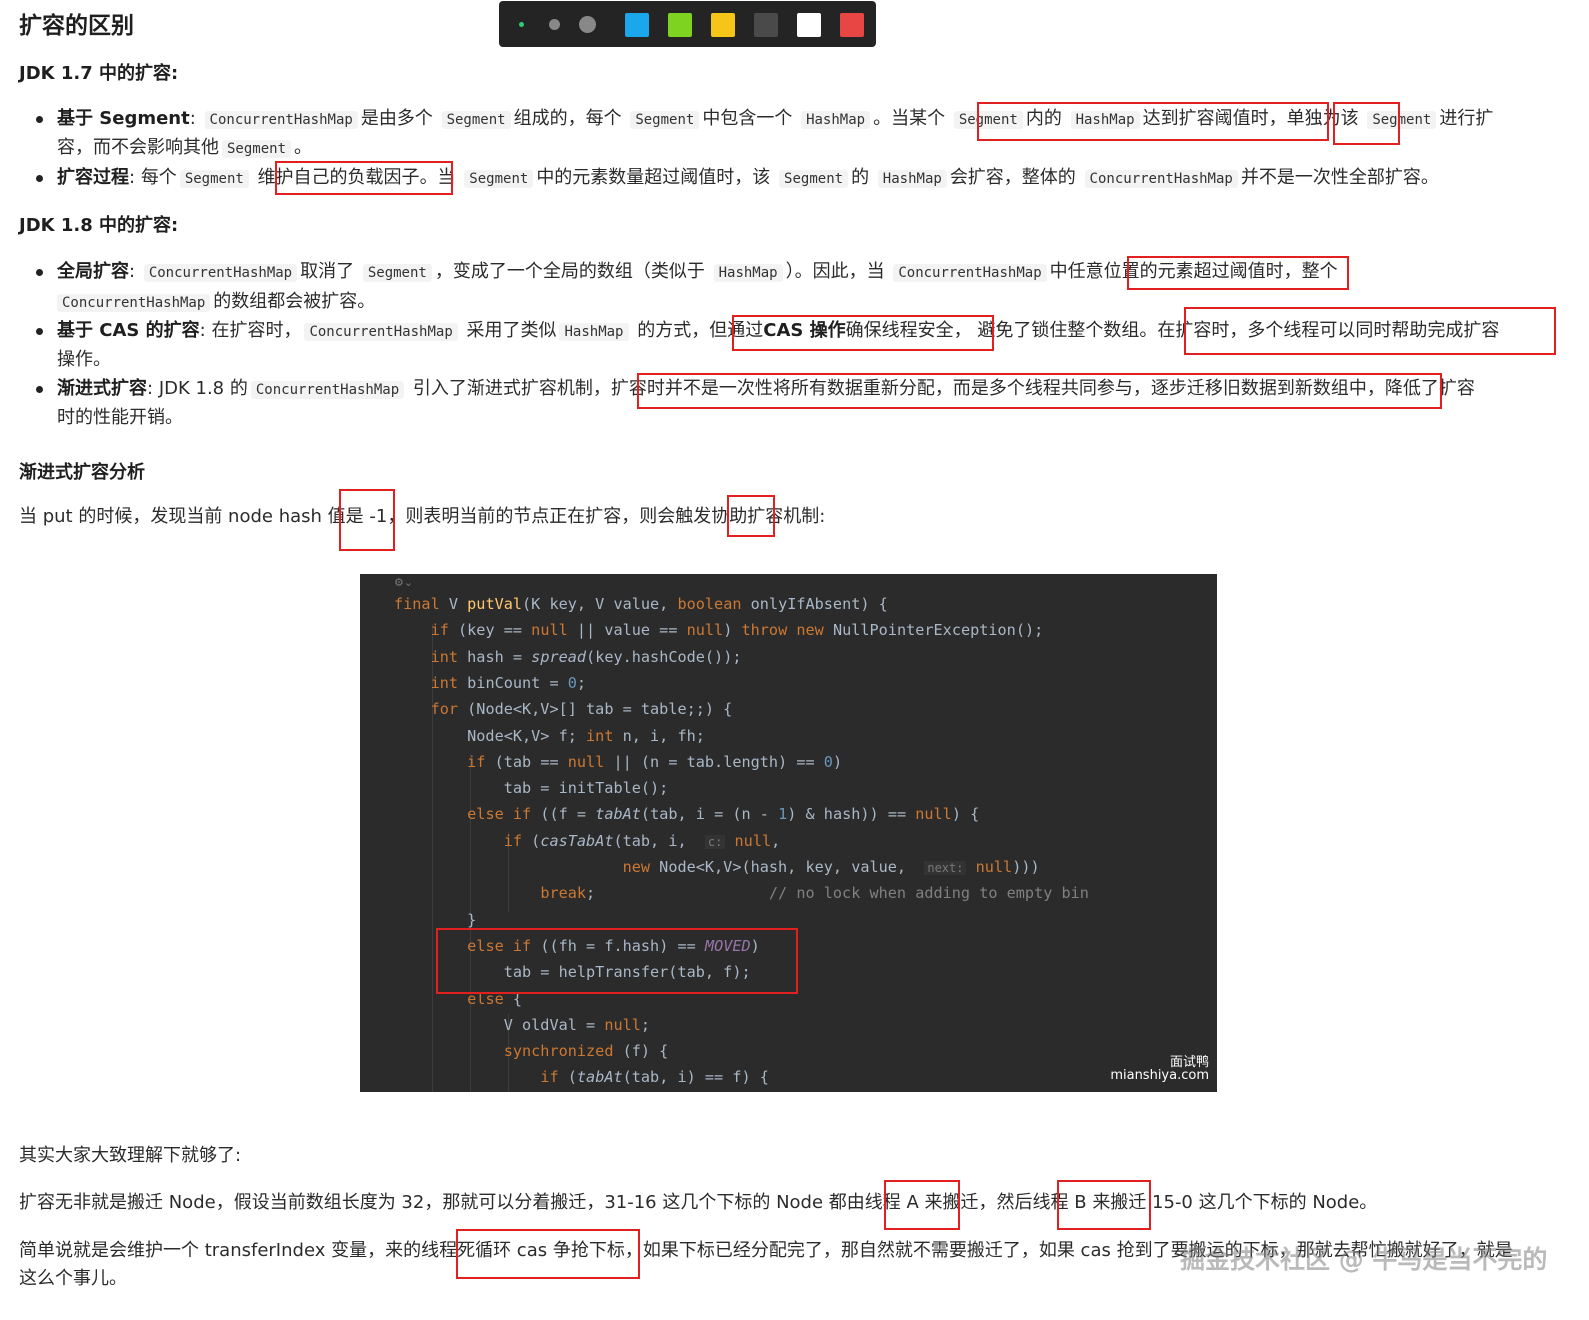  I want to click on code-watermark-url: mianshiya.com, so click(1159, 1075).